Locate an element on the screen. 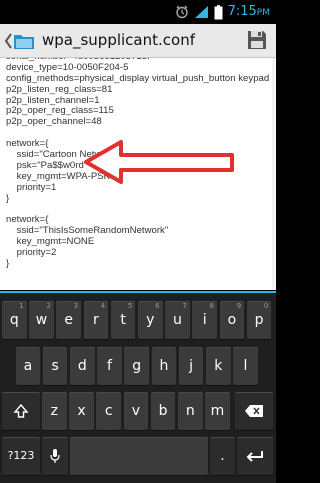 The height and width of the screenshot is (483, 320). symbols-key: ?123 is located at coordinates (21, 456).